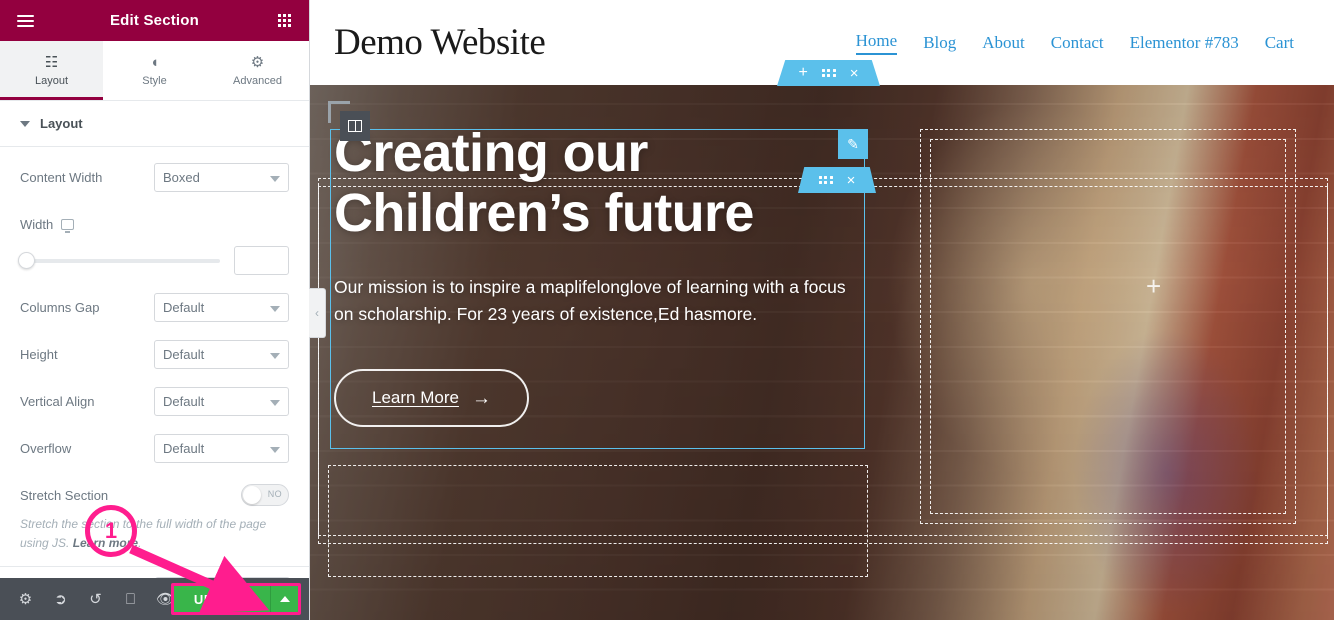  Describe the element at coordinates (184, 401) in the screenshot. I see `vertical-align-value: Default` at that location.